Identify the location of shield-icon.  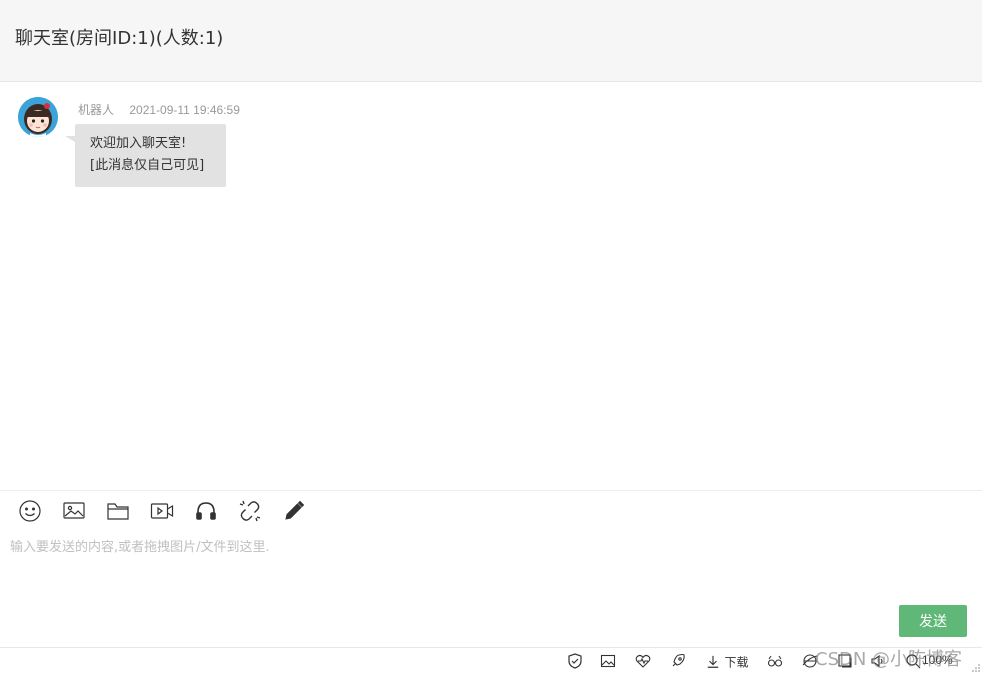
(575, 661).